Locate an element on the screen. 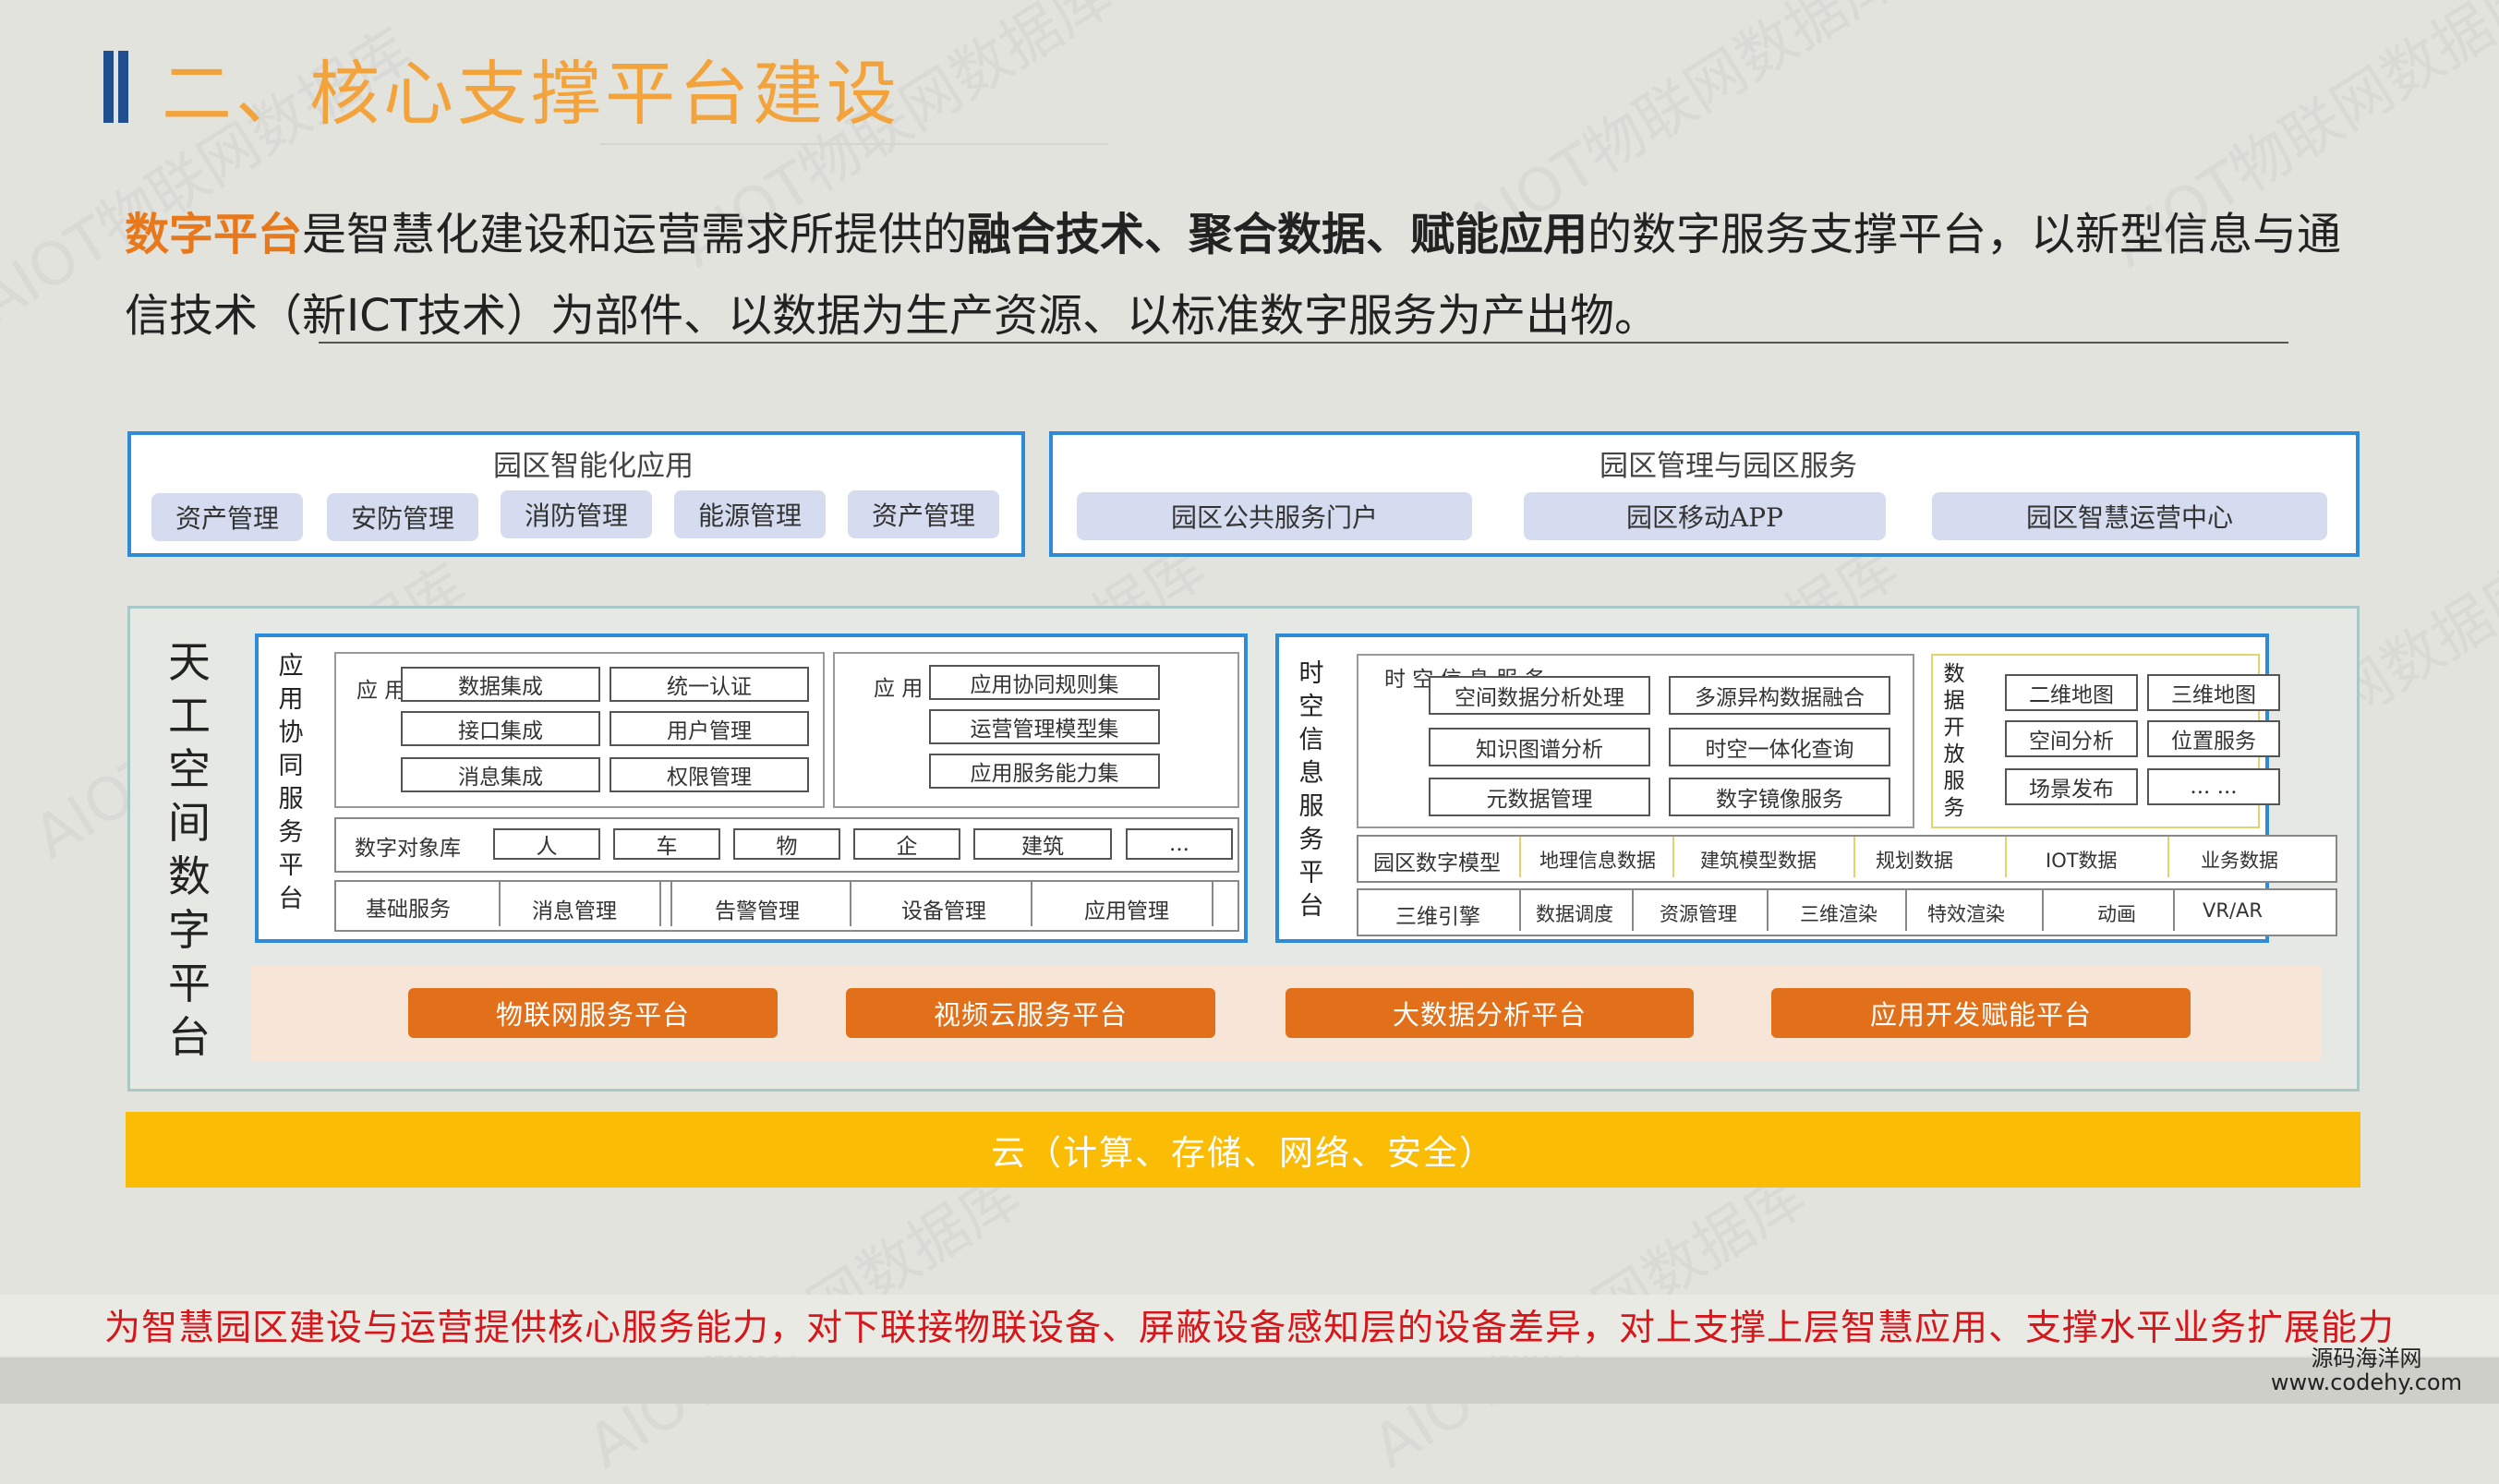 The height and width of the screenshot is (1484, 2499). spatial-service-cell: 知识图谱分析 is located at coordinates (1539, 747).